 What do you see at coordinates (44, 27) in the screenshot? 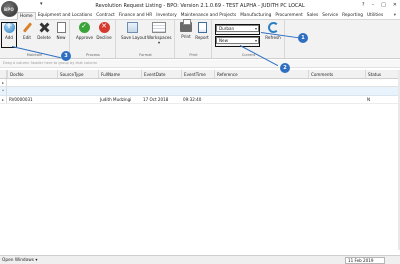
I see `delete-icon` at bounding box center [44, 27].